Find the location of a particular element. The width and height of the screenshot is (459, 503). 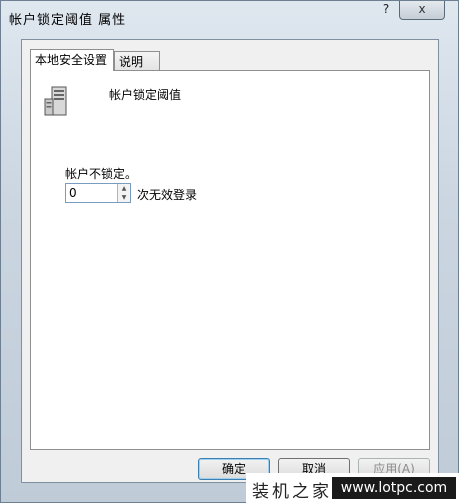

threshold-input is located at coordinates (93, 193).